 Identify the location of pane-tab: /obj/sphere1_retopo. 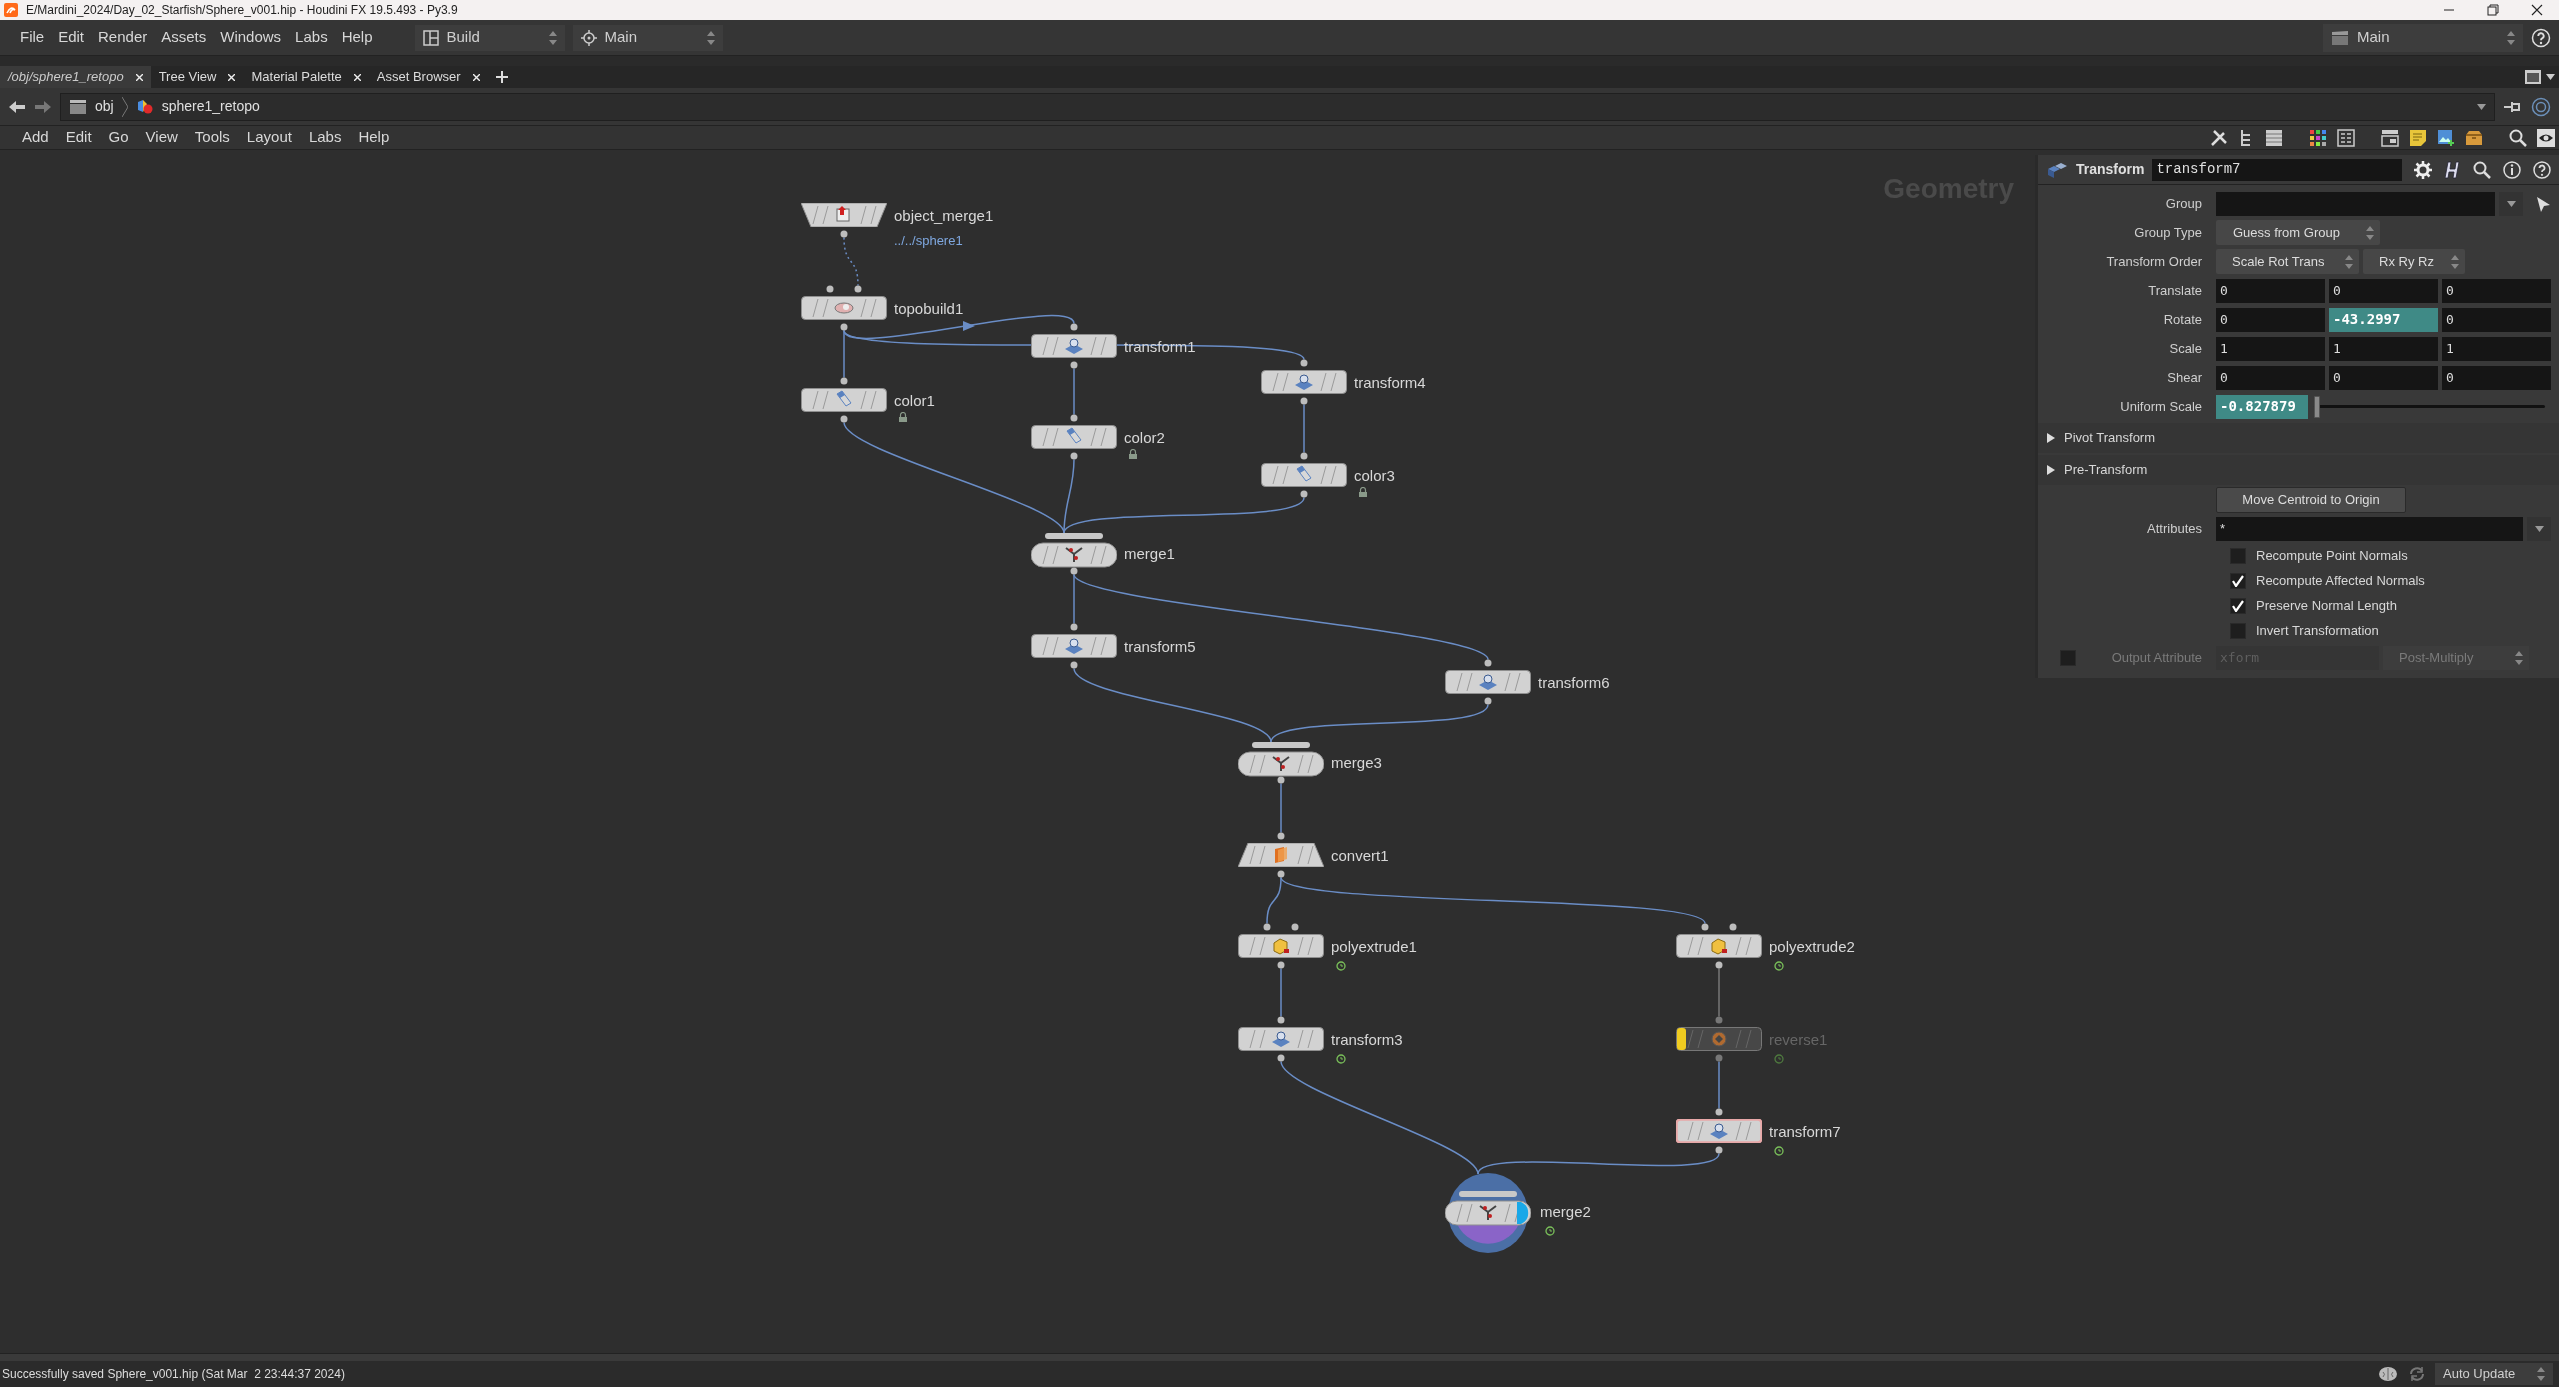
(75, 77).